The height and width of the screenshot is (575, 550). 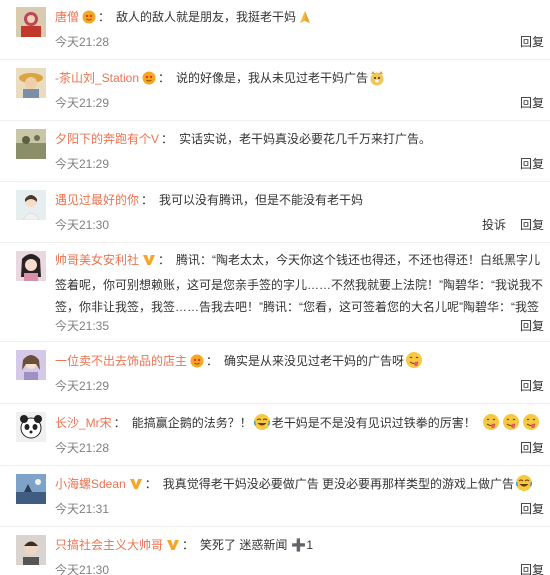 I want to click on comment-actions: 投诉 回复, so click(x=506, y=225).